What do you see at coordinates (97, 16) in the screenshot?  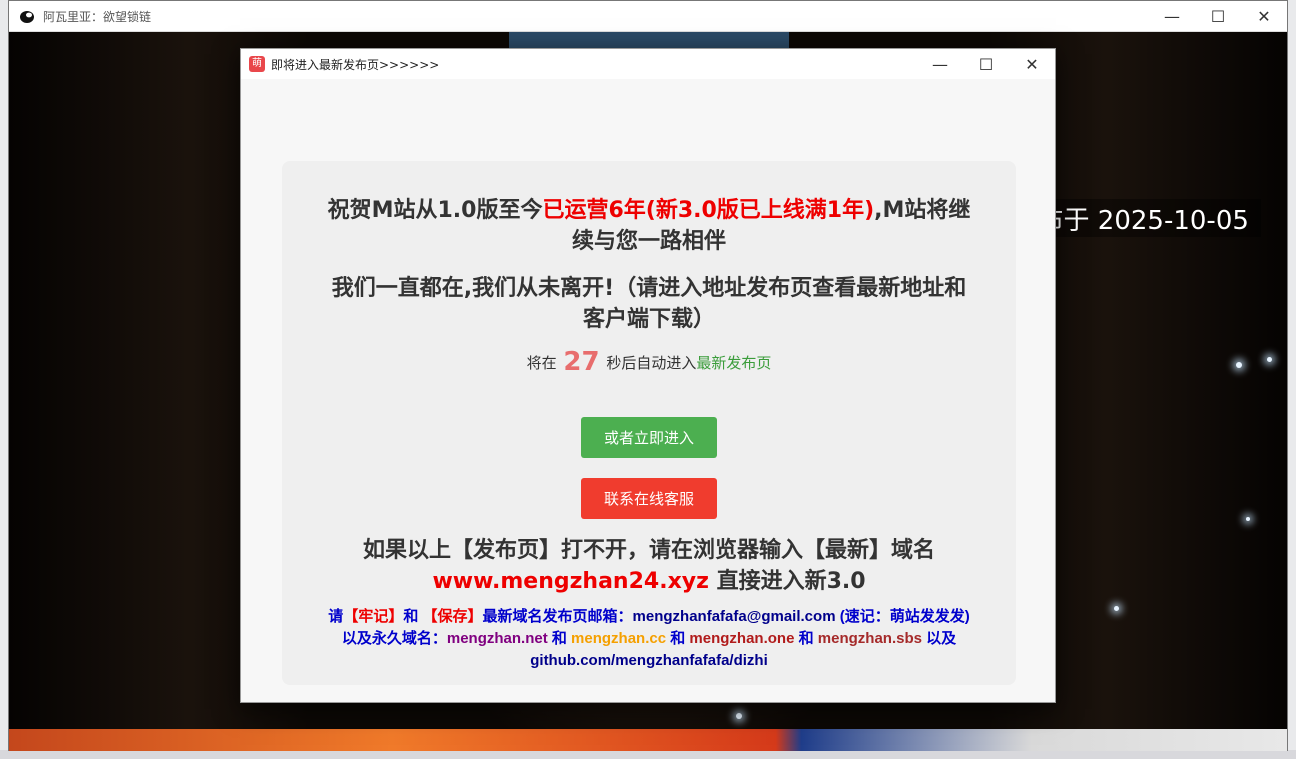 I see `game-window-title: 阿瓦里亚：欲望锁链` at bounding box center [97, 16].